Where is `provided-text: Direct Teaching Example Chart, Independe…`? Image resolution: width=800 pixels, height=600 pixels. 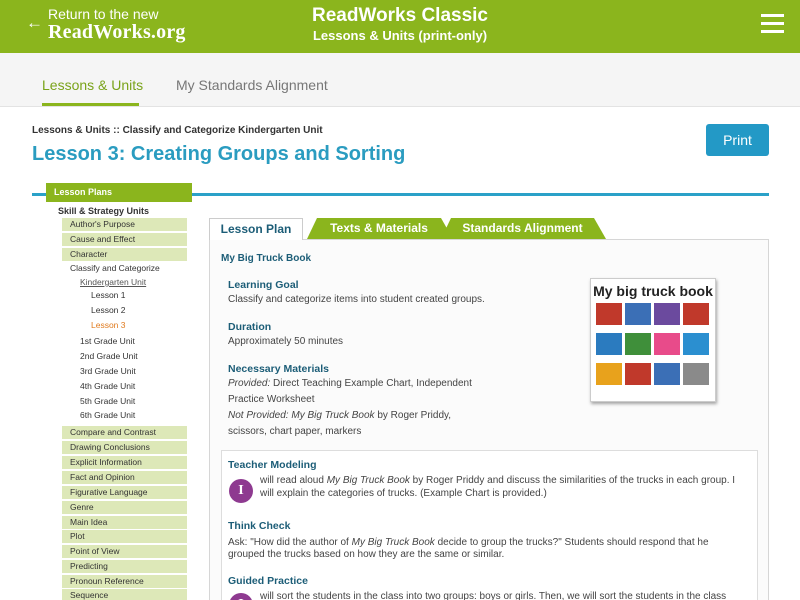
provided-text: Direct Teaching Example Chart, Independe… is located at coordinates (371, 383).